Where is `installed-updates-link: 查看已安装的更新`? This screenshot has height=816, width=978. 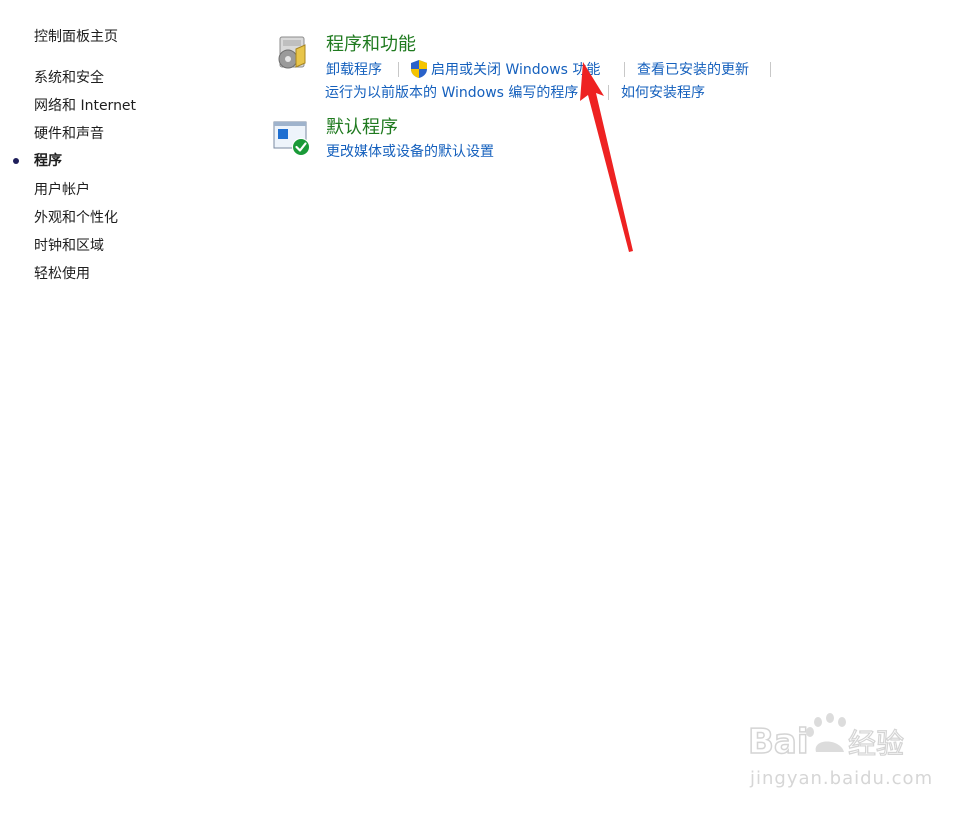 installed-updates-link: 查看已安装的更新 is located at coordinates (693, 70).